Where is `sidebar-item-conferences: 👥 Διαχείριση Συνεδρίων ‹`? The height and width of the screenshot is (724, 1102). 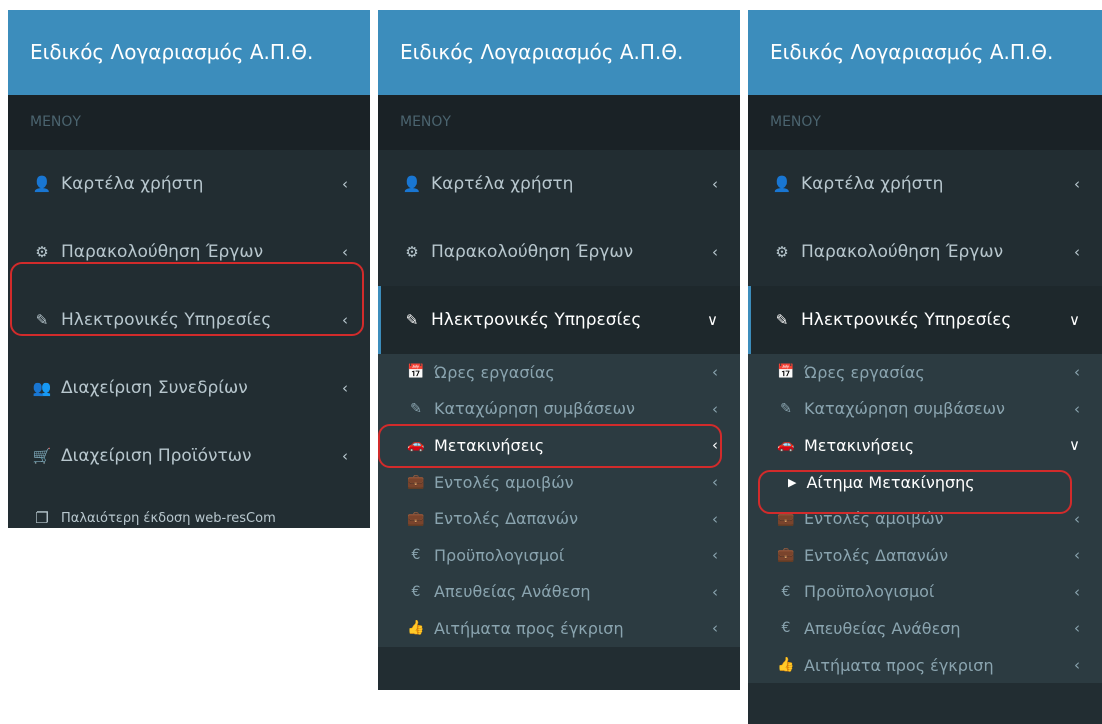
sidebar-item-conferences: 👥 Διαχείριση Συνεδρίων ‹ is located at coordinates (189, 388).